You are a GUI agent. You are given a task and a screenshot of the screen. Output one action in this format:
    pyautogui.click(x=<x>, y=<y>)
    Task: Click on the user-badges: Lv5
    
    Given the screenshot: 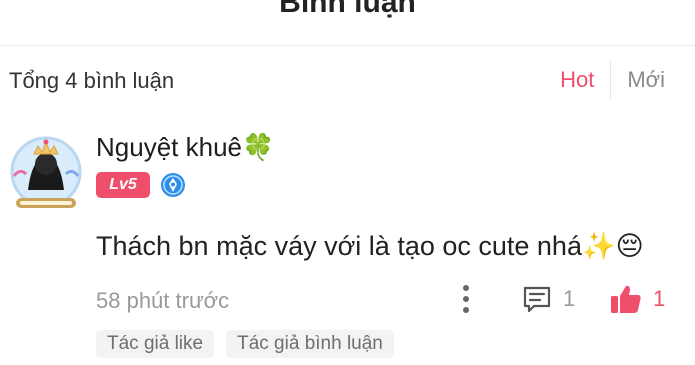 What is the action you would take?
    pyautogui.click(x=141, y=185)
    